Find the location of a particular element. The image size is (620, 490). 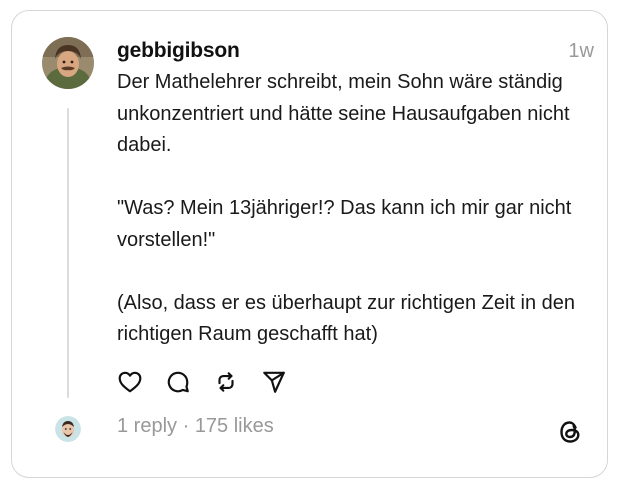

username: gebbigibson is located at coordinates (178, 51).